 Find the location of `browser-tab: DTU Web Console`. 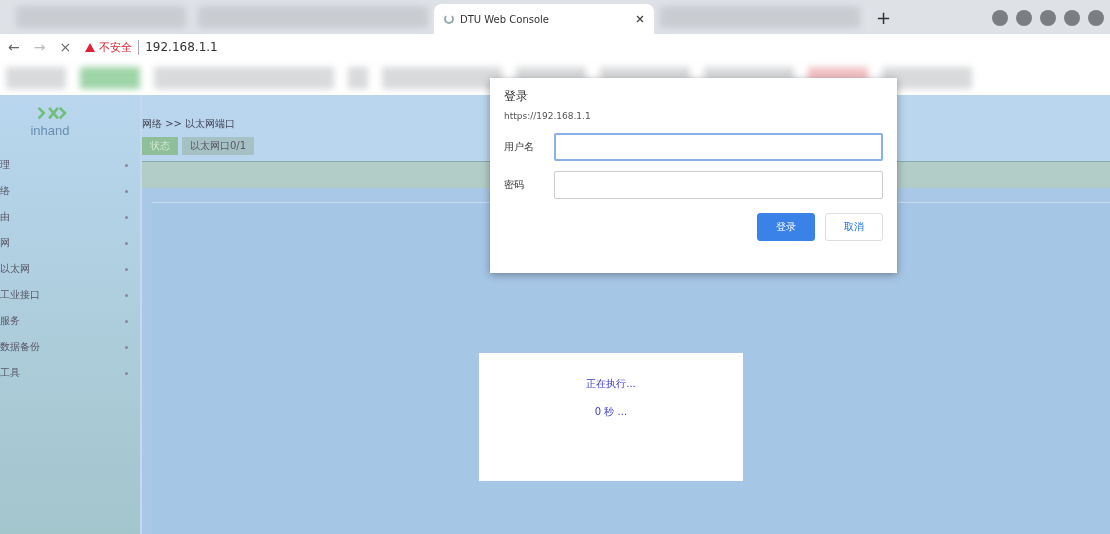

browser-tab: DTU Web Console is located at coordinates (544, 19).